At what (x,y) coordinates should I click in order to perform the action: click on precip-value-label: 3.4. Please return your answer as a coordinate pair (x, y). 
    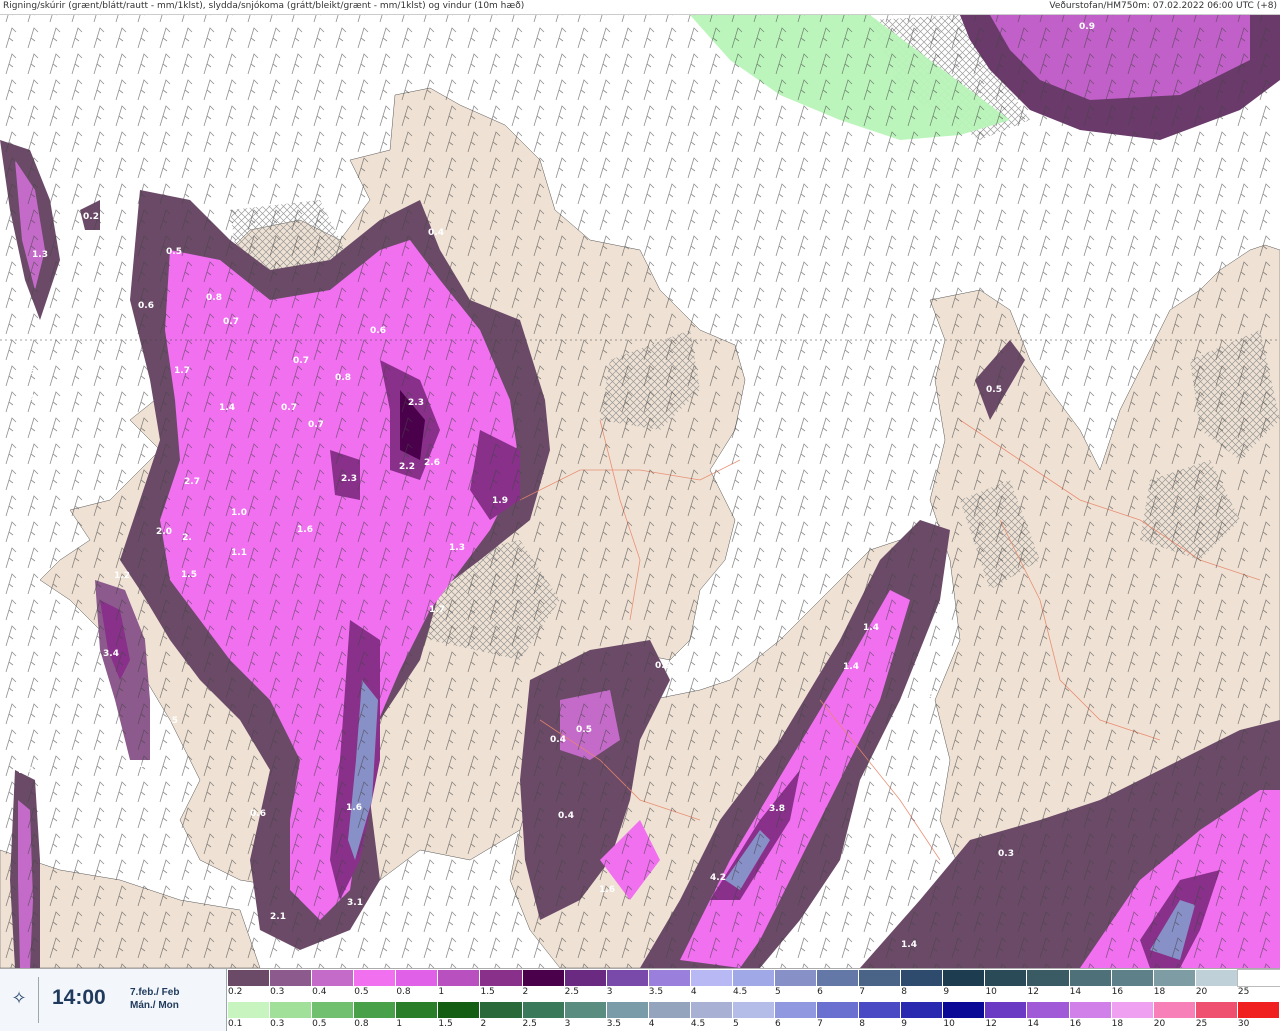
    Looking at the image, I should click on (111, 654).